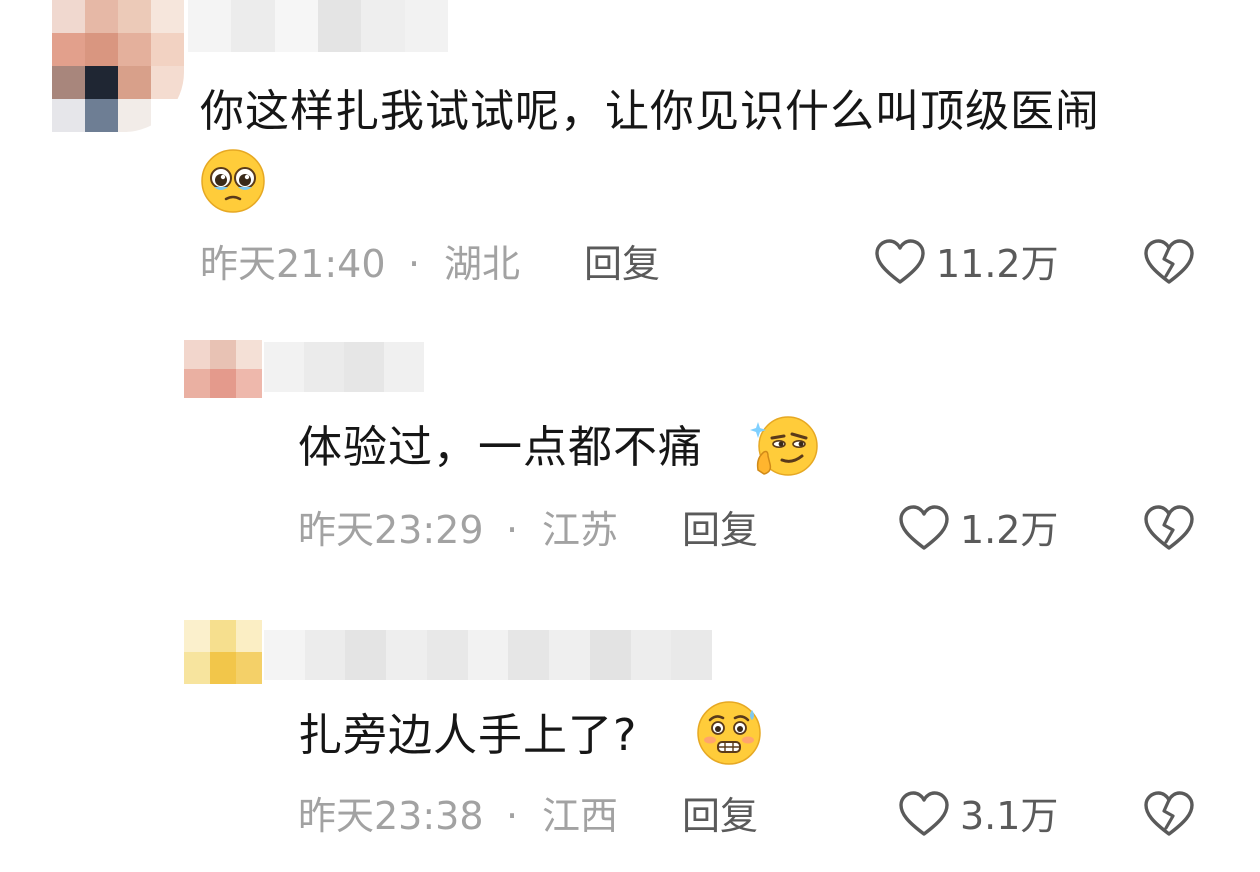 The height and width of the screenshot is (872, 1260). I want to click on like-count: 1.2万, so click(1009, 530).